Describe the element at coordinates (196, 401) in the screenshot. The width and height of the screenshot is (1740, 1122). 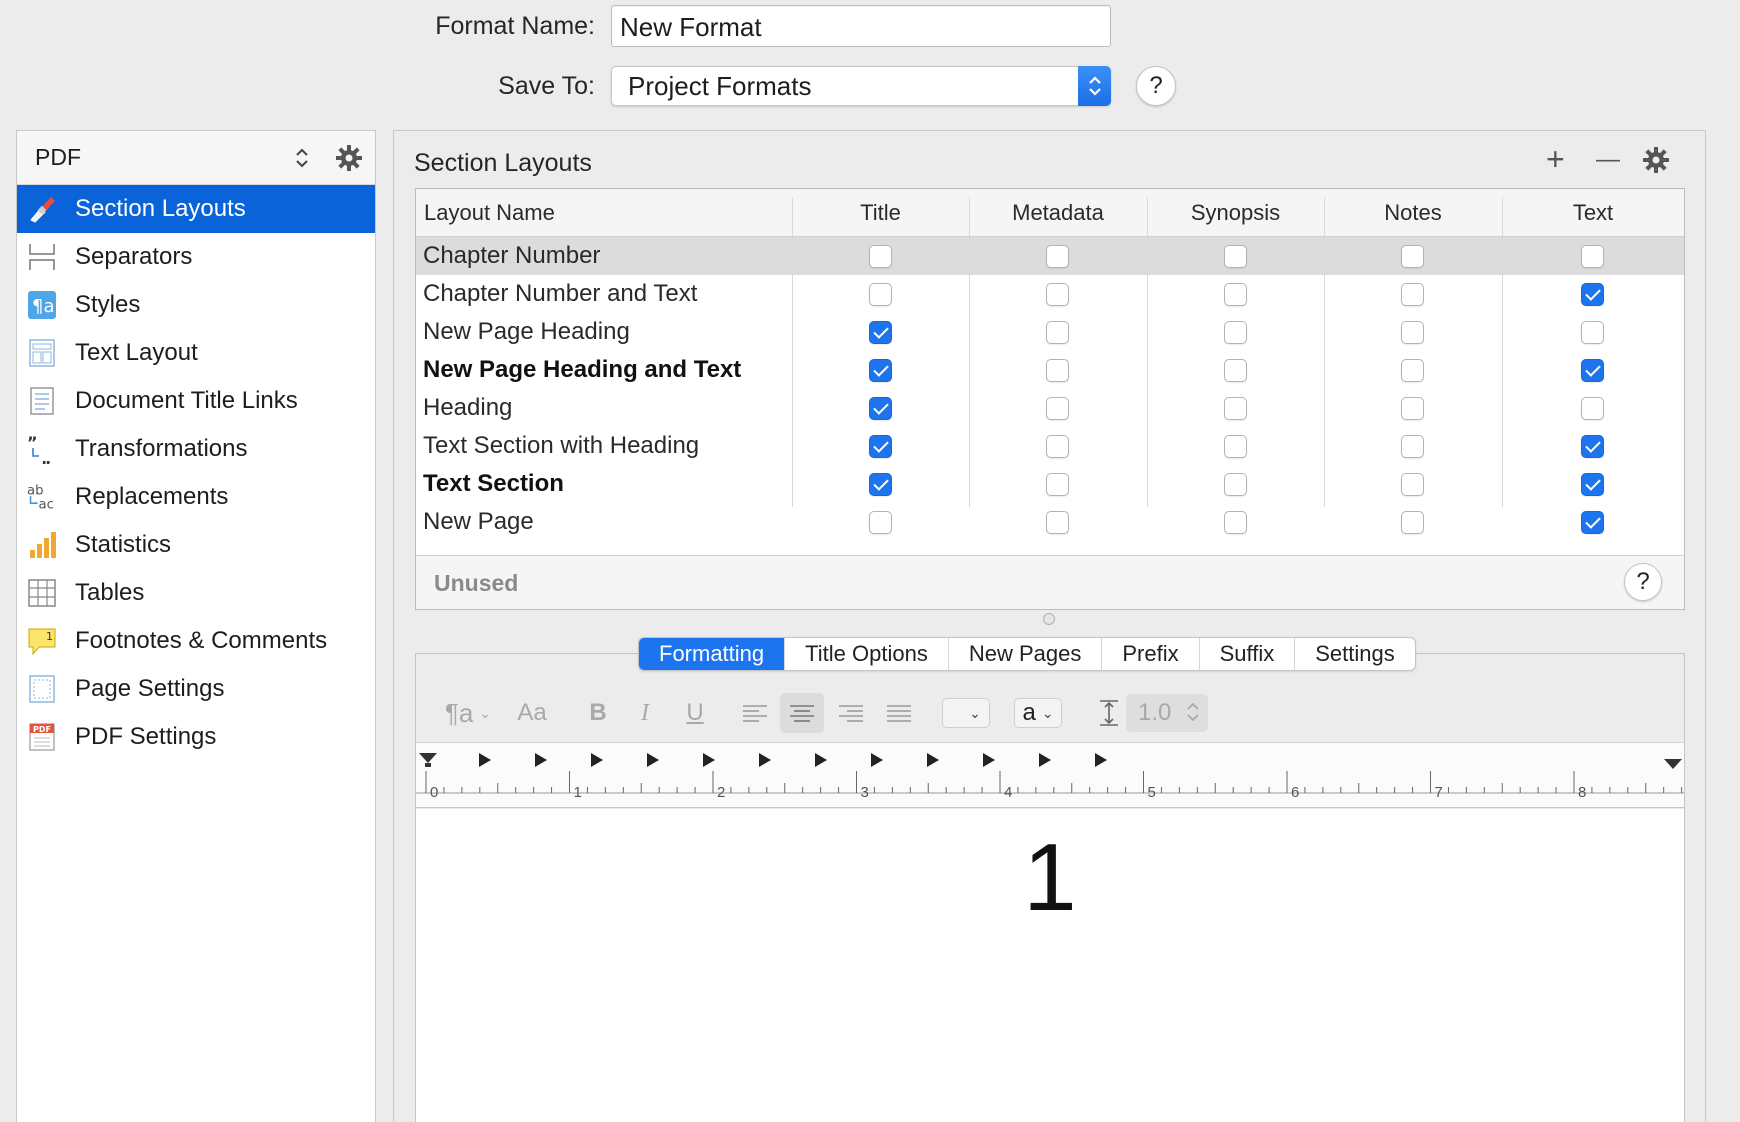
I see `sidebar-item-document-title-links: Document Title Links` at that location.